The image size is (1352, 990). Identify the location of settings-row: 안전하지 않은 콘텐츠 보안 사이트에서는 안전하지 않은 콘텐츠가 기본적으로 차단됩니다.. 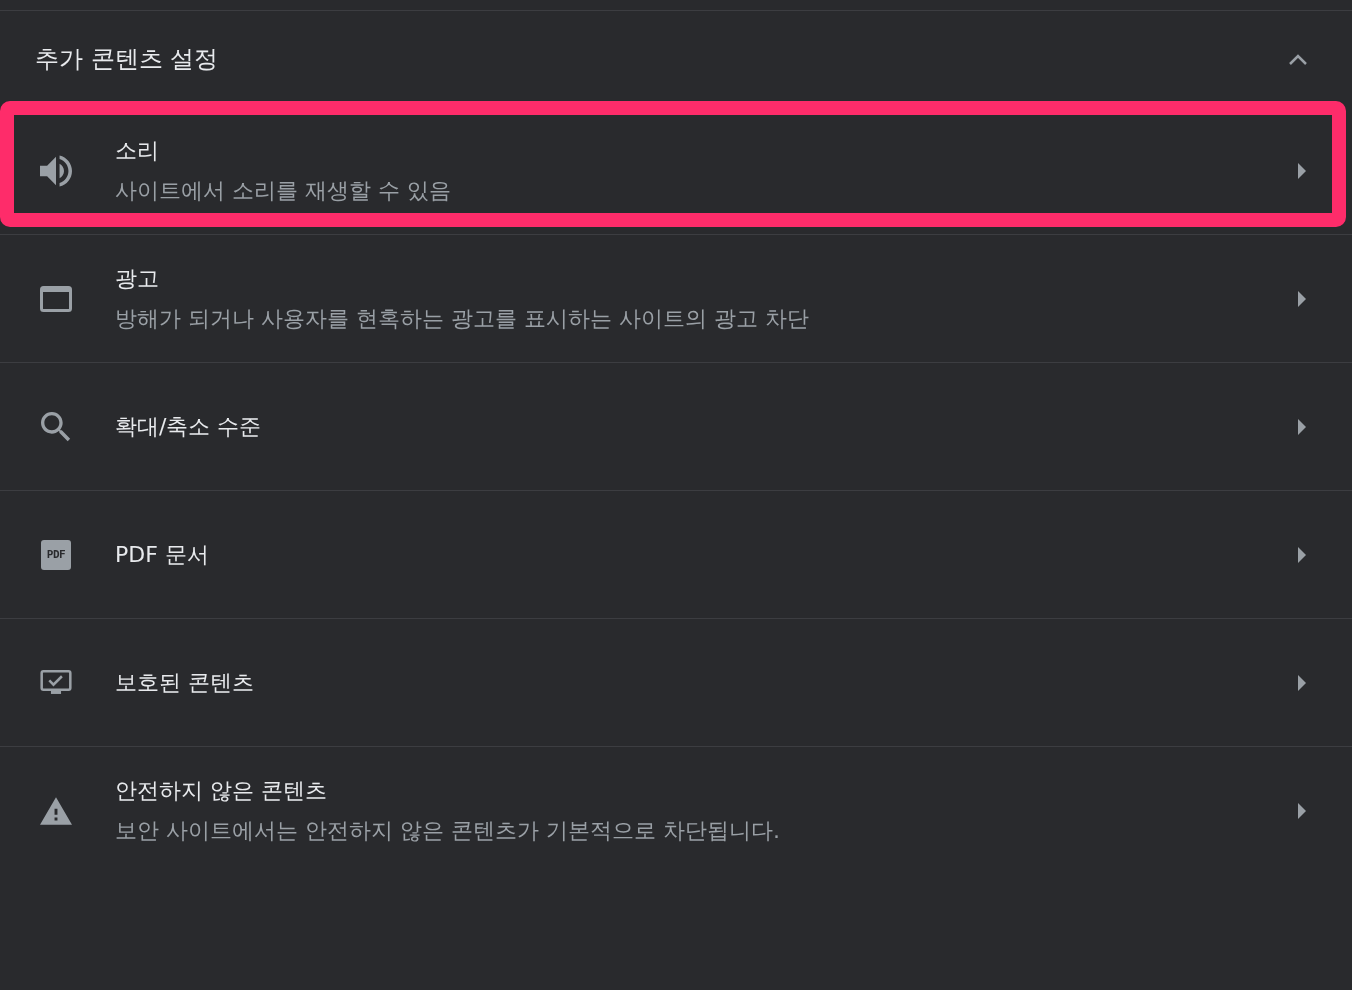
(676, 811).